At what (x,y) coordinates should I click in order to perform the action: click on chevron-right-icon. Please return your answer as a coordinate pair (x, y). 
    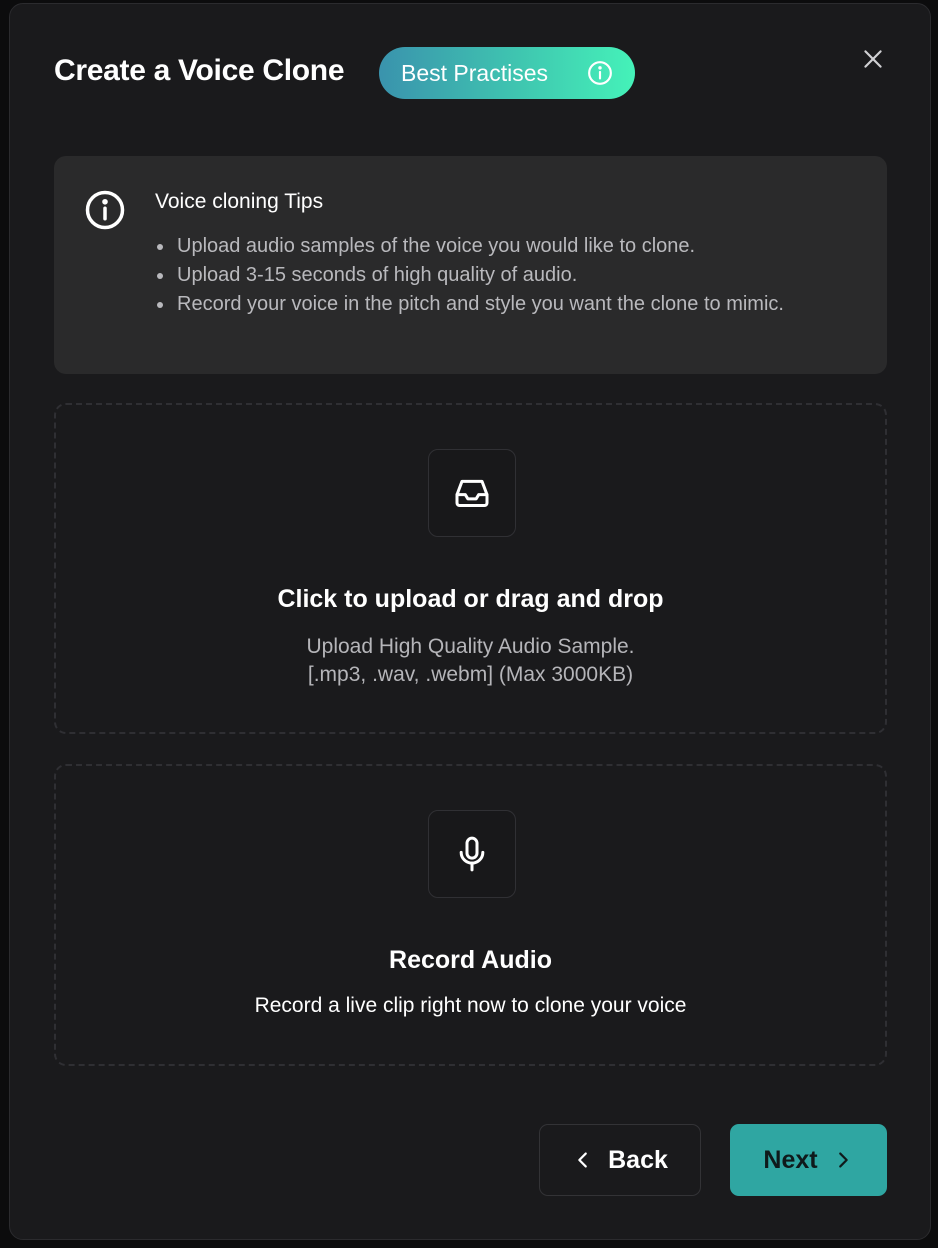
    Looking at the image, I should click on (843, 1160).